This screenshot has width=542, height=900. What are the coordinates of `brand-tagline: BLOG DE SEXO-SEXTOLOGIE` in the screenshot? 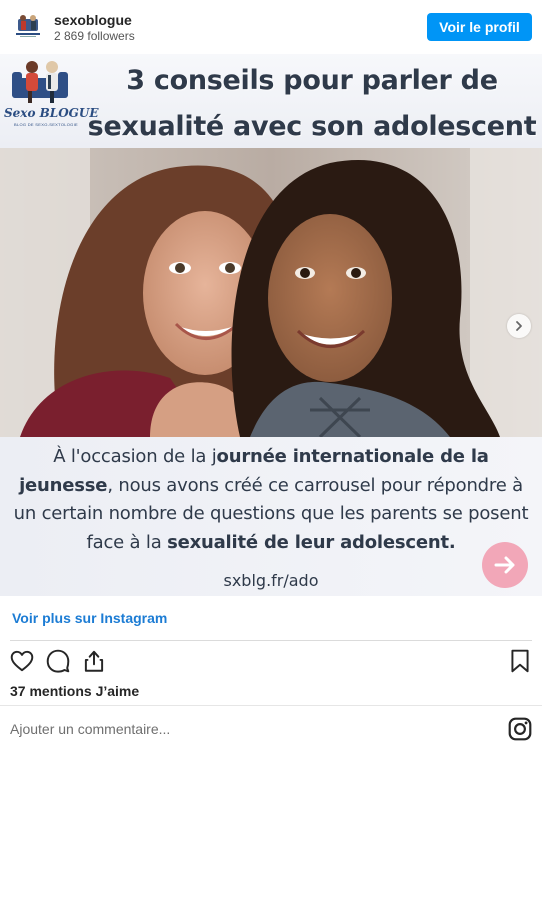 It's located at (46, 124).